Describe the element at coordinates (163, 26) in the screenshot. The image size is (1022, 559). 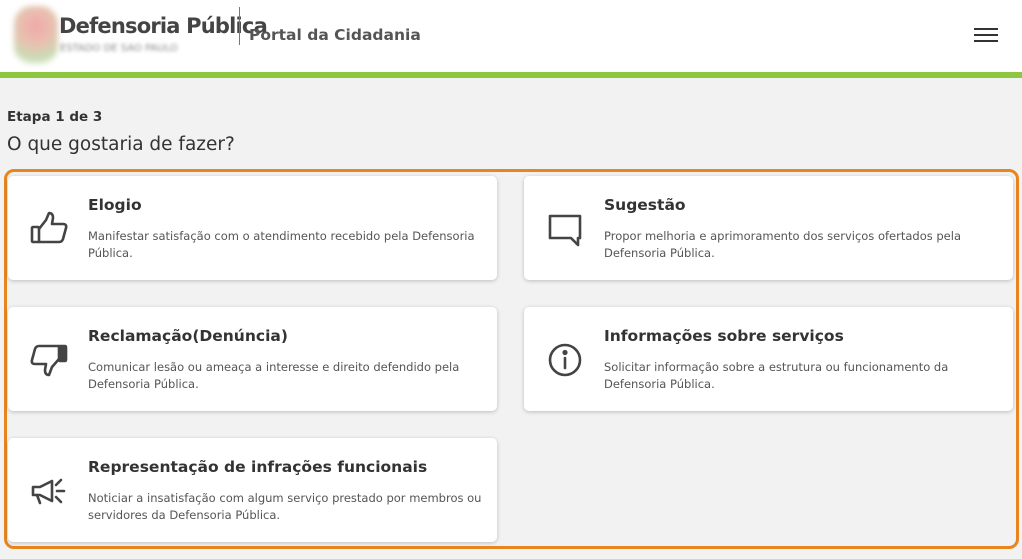
I see `logo-title: Defensoria Pública` at that location.